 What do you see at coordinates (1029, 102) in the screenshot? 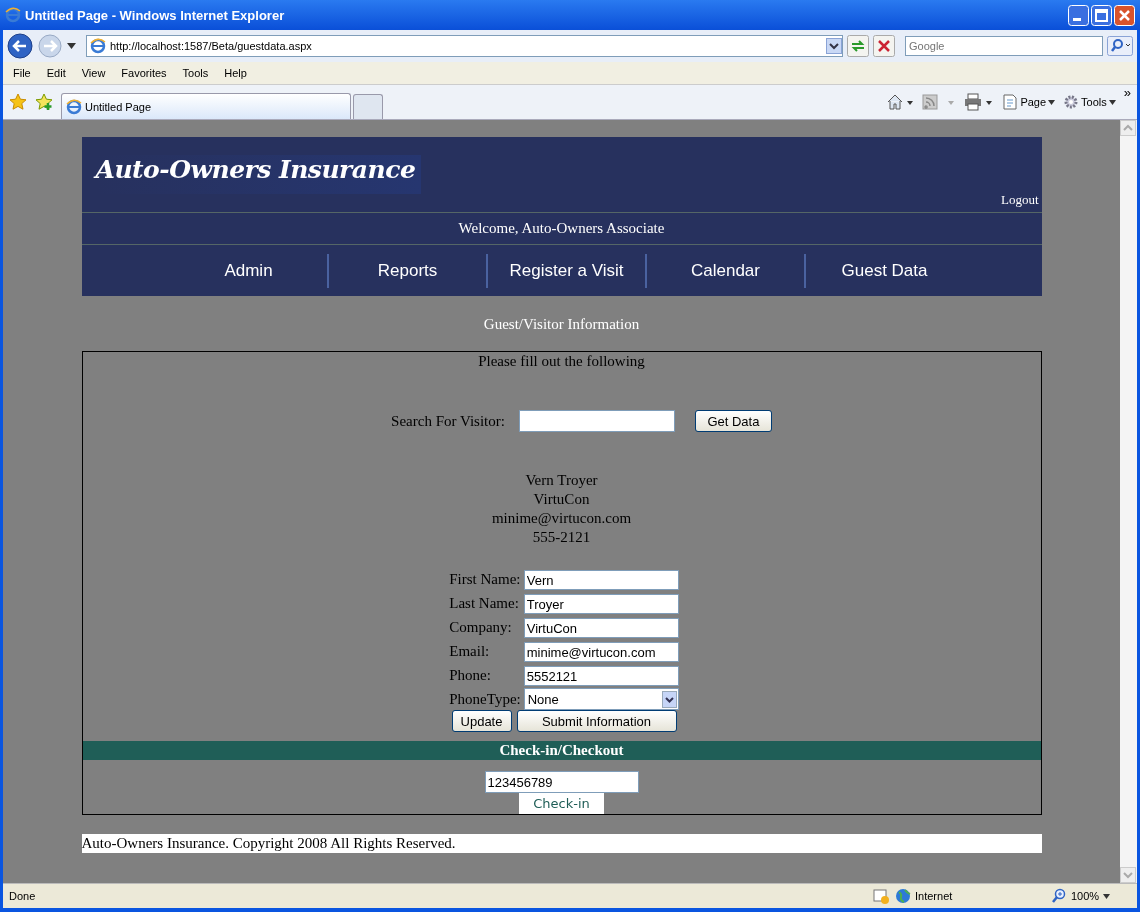
I see `page-menu: Page` at bounding box center [1029, 102].